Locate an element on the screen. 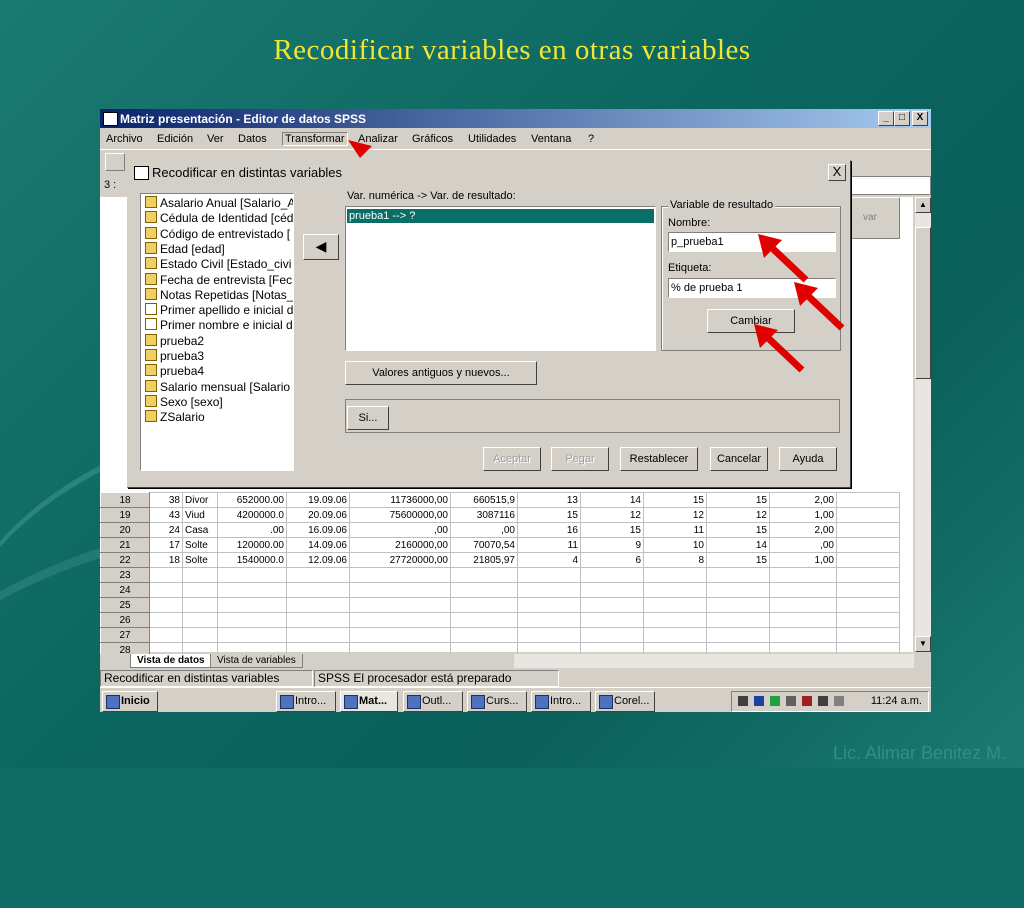  start-button: Inicio is located at coordinates (130, 701).